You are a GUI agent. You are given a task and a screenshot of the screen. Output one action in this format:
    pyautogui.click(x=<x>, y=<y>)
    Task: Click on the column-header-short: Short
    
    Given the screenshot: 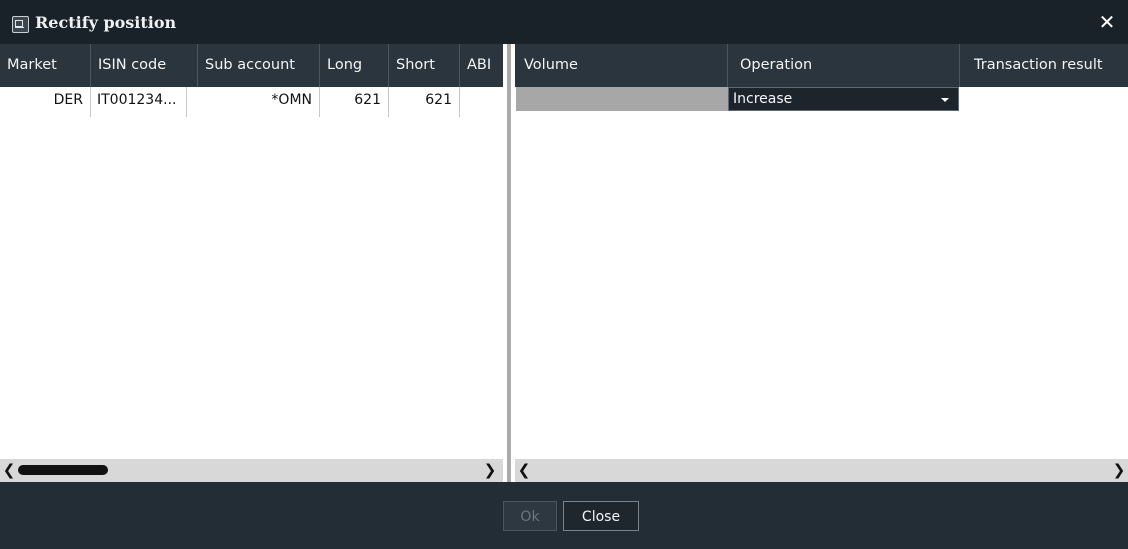 What is the action you would take?
    pyautogui.click(x=424, y=65)
    